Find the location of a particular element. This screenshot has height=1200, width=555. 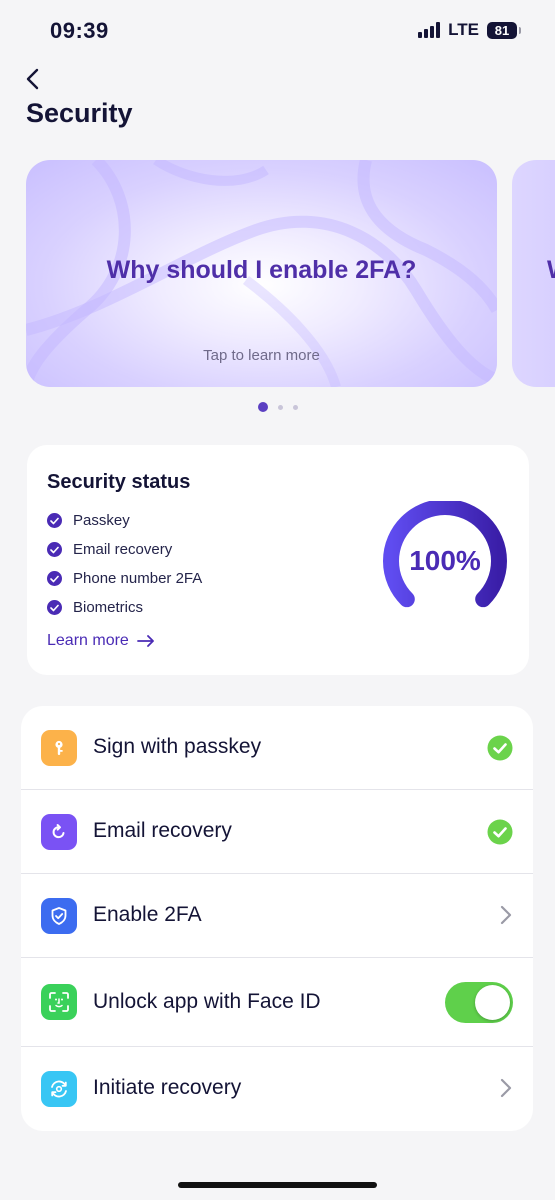

refresh-icon is located at coordinates (59, 832).